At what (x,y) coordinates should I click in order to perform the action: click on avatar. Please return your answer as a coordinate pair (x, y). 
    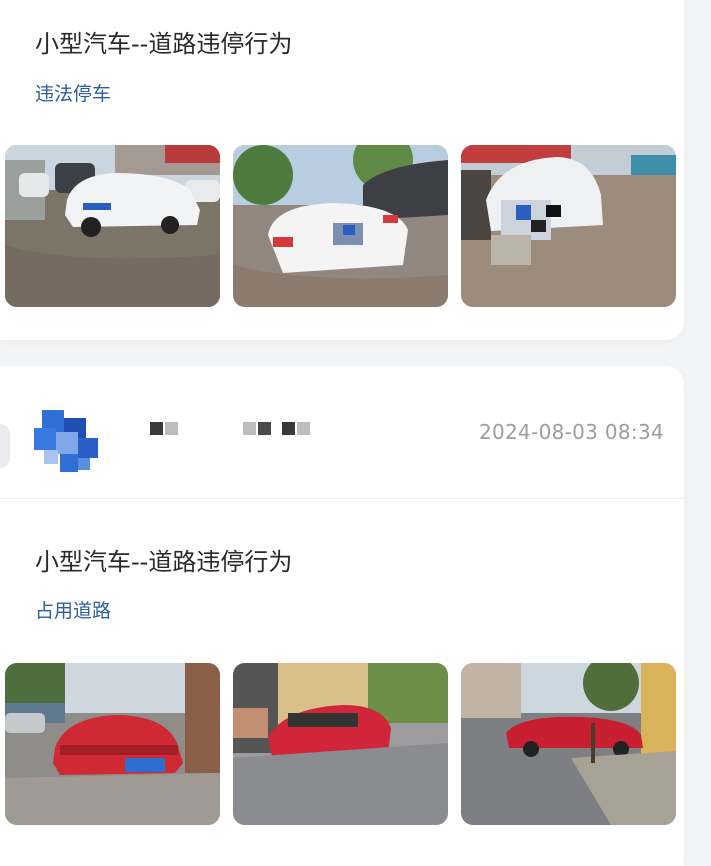
    Looking at the image, I should click on (67, 443).